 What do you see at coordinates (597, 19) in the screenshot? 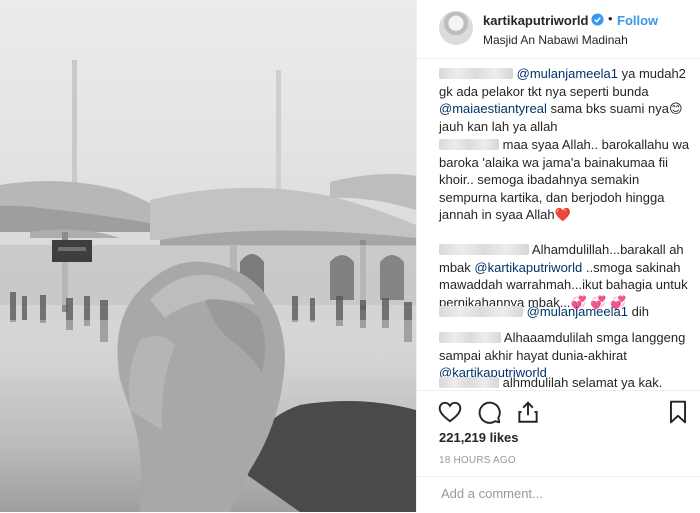
I see `verified-badge-icon` at bounding box center [597, 19].